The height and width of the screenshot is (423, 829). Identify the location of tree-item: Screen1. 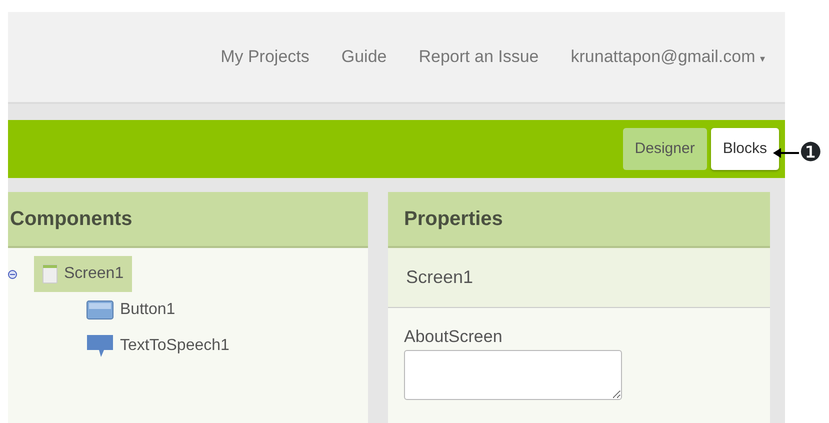
(83, 274).